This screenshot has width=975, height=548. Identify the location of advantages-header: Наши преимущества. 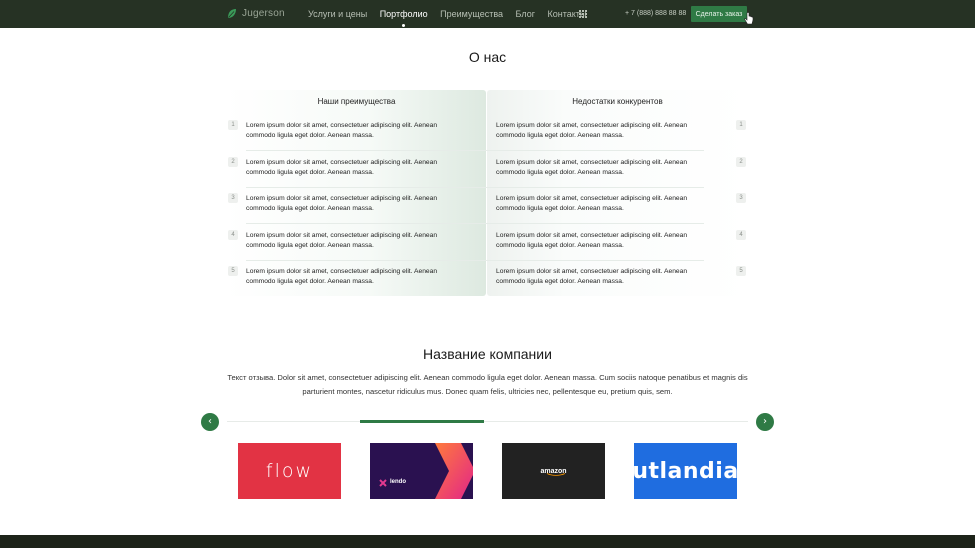
(356, 101).